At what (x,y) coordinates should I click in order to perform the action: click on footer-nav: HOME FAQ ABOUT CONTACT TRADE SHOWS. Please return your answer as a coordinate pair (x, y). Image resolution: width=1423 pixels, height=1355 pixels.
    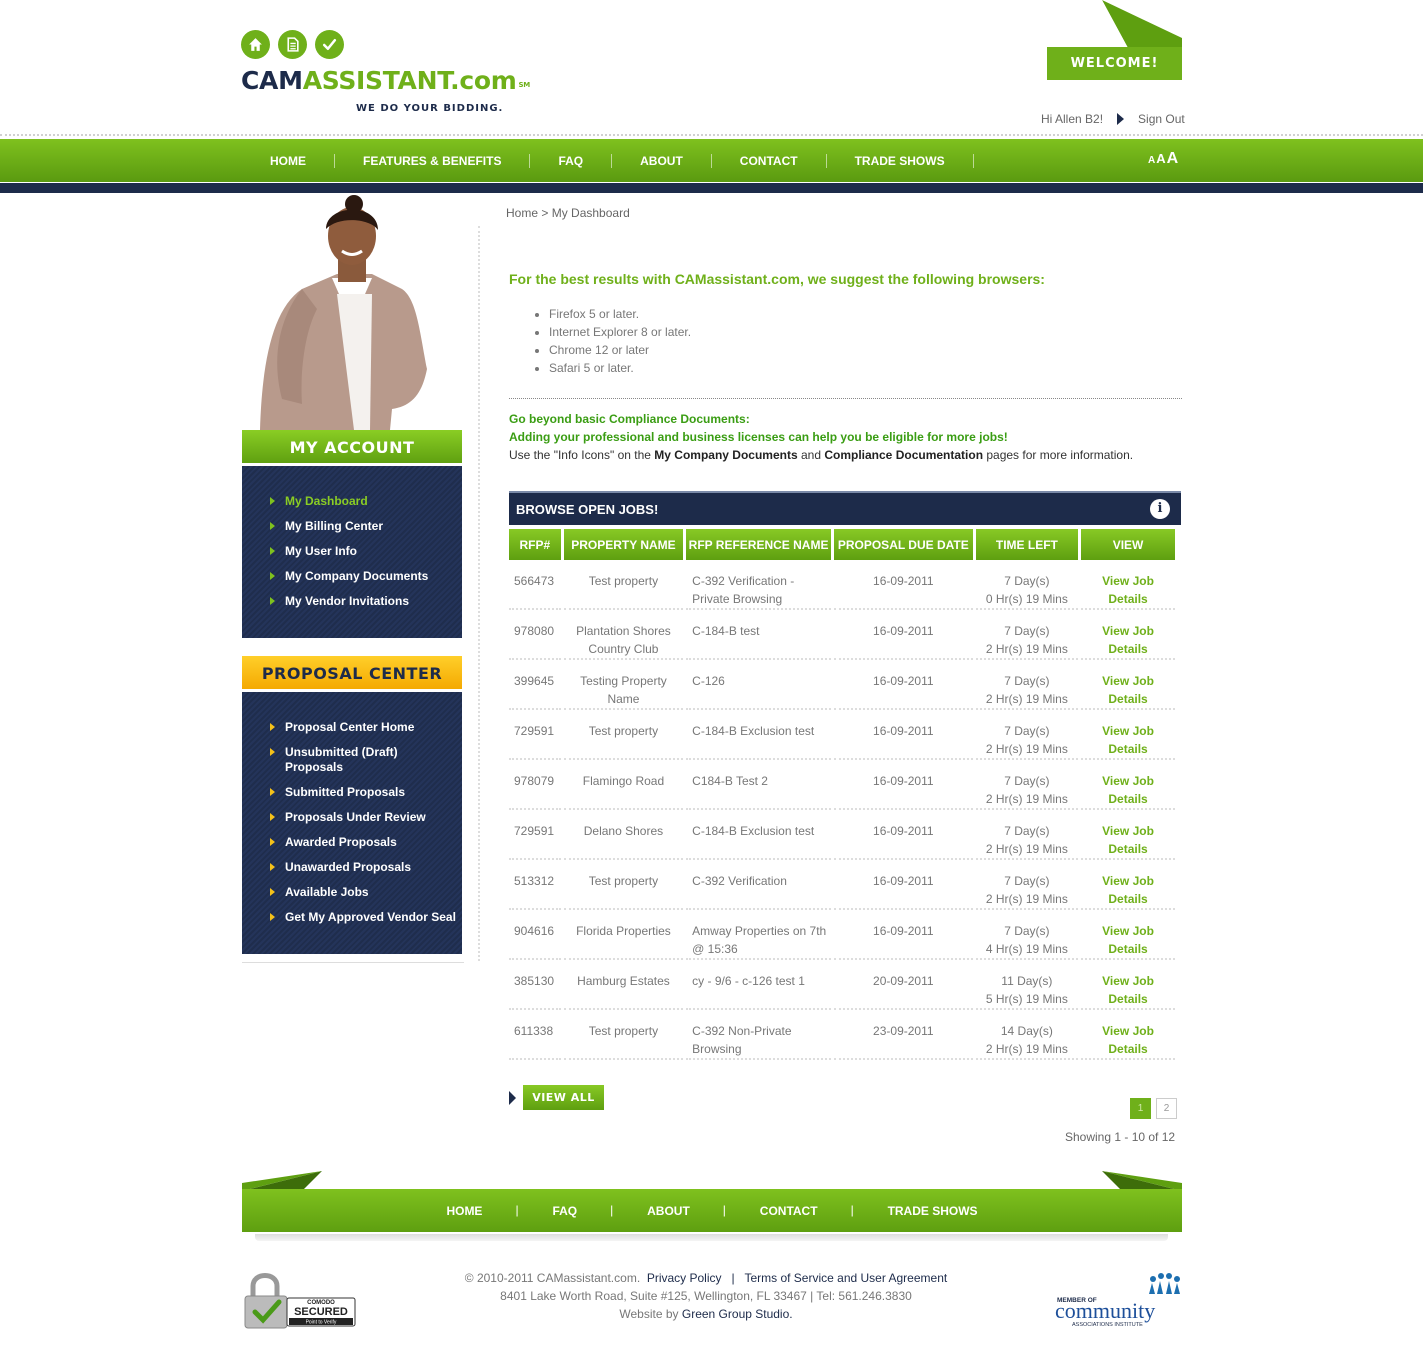
    Looking at the image, I should click on (712, 1210).